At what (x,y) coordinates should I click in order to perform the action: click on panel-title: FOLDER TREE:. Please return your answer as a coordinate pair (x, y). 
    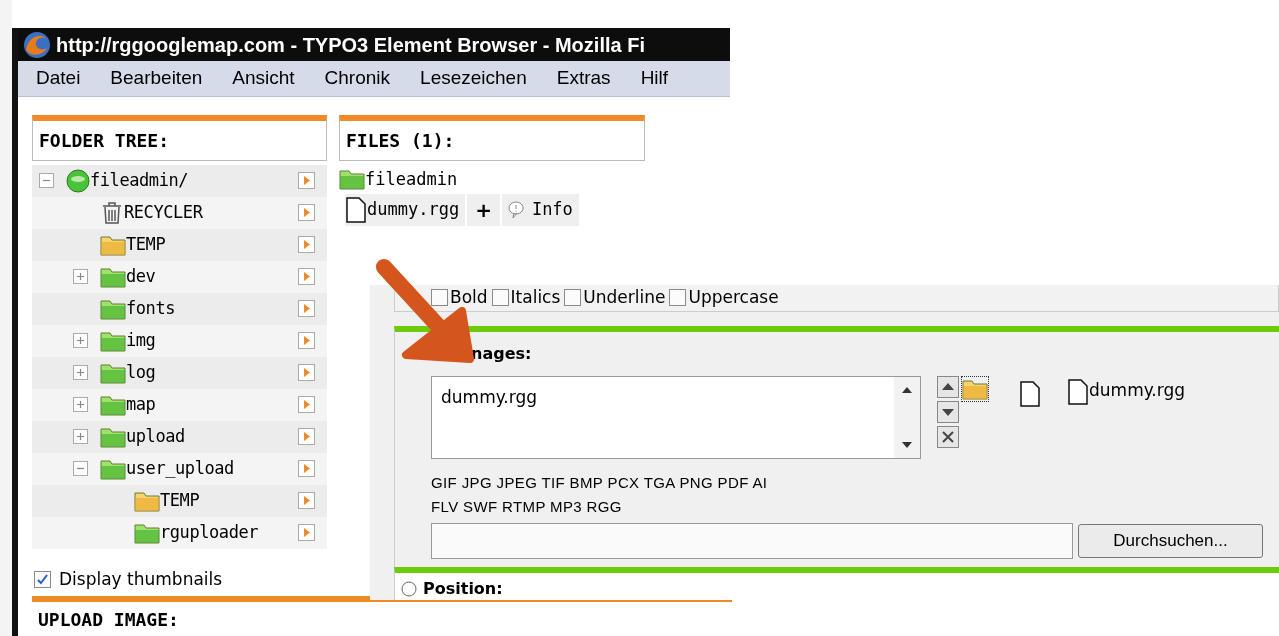
    Looking at the image, I should click on (104, 140).